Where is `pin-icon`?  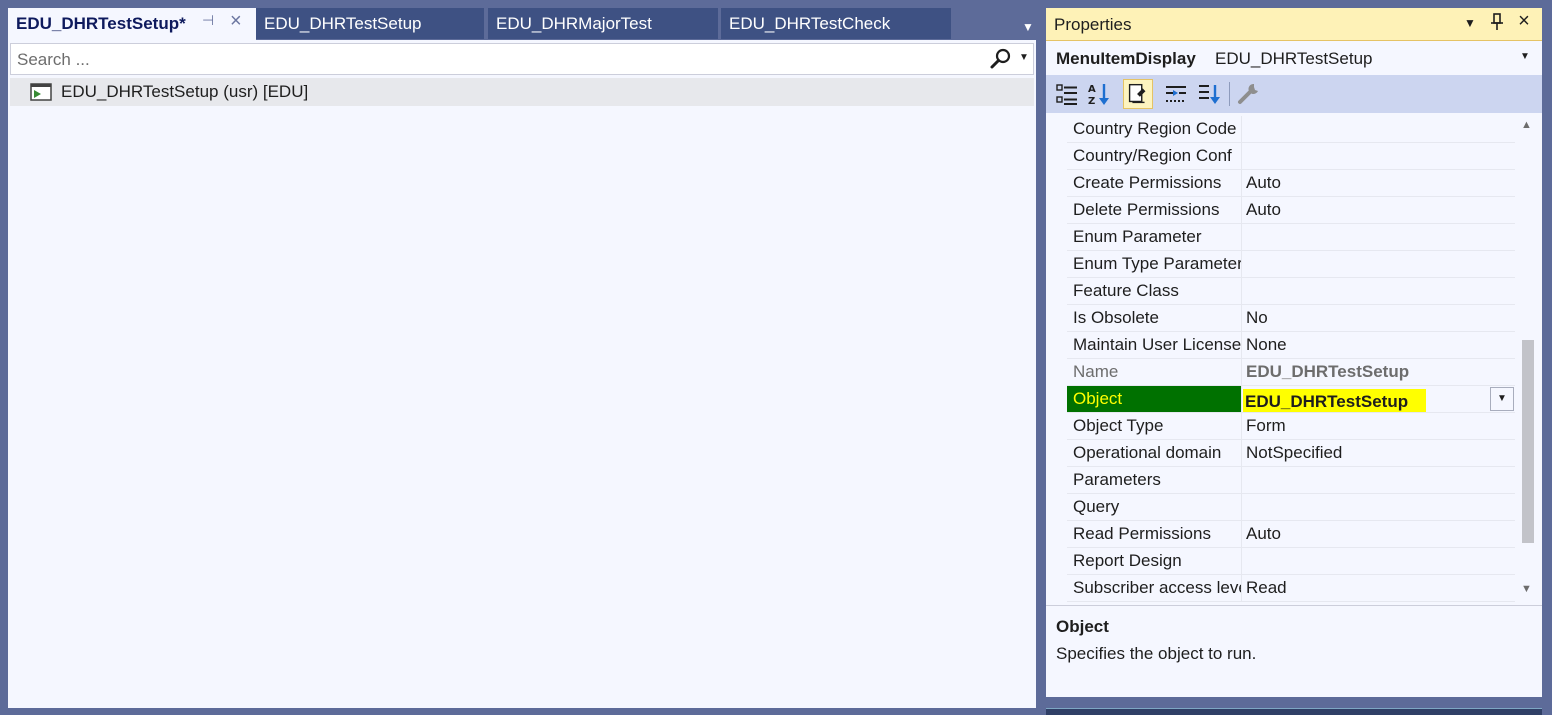 pin-icon is located at coordinates (1497, 24).